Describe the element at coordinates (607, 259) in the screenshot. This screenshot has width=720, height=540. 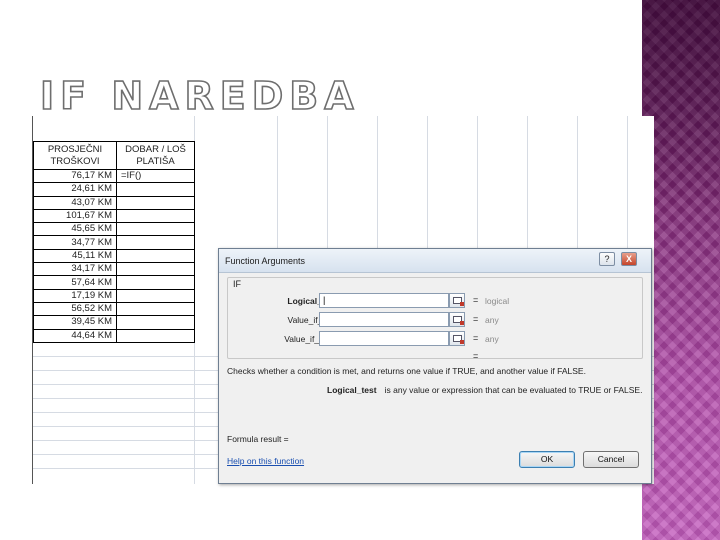
I see `dialog-help-button: ?` at that location.